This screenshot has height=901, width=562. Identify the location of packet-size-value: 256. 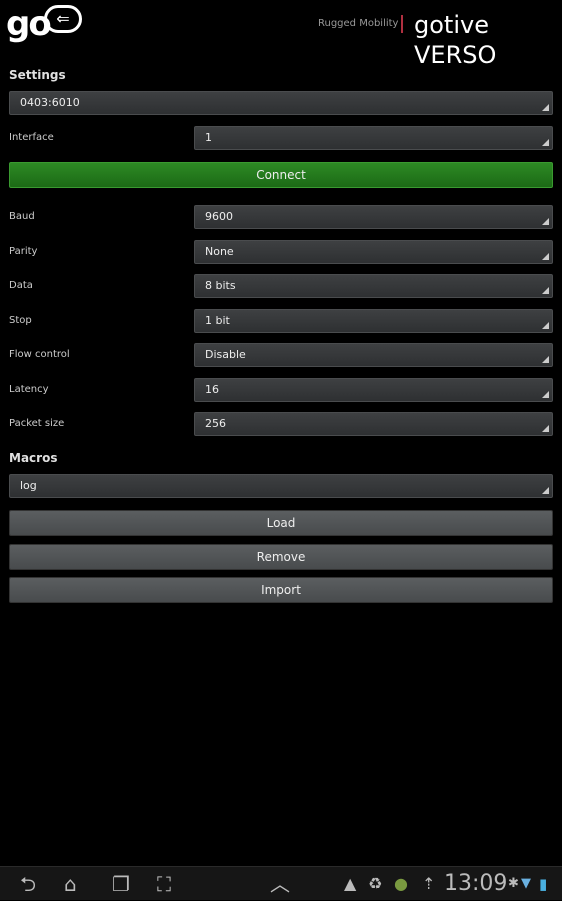
(215, 423).